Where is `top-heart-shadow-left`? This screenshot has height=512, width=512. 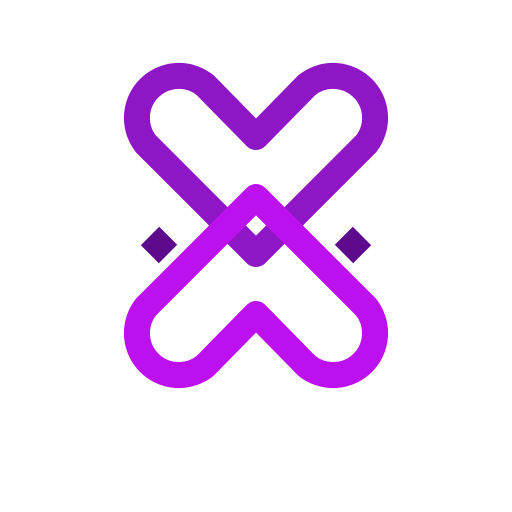 top-heart-shadow-left is located at coordinates (159, 245).